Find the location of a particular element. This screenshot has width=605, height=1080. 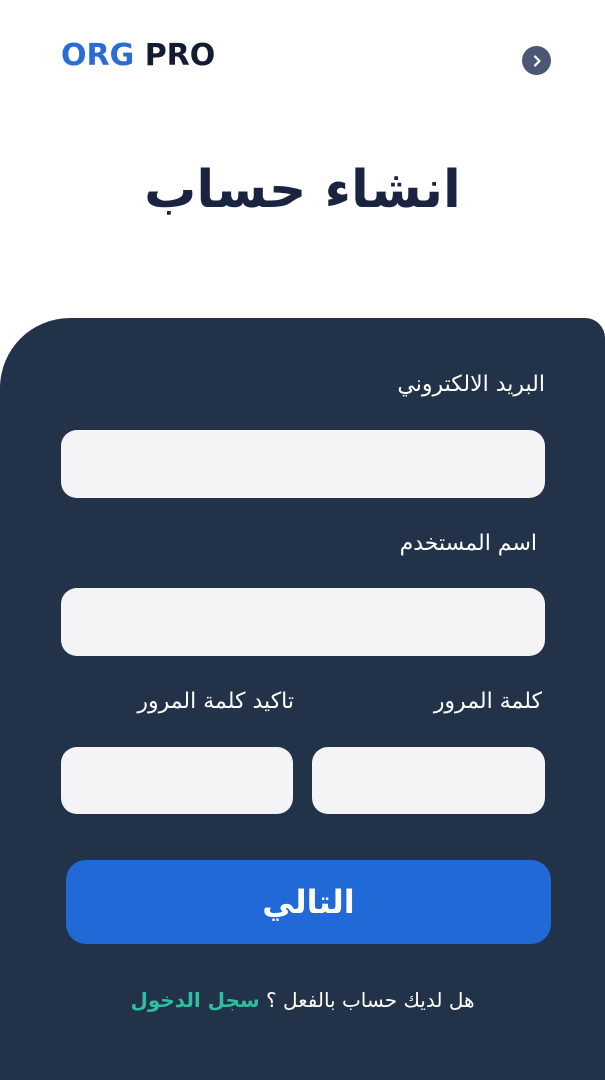

next-button: التالي is located at coordinates (308, 902).